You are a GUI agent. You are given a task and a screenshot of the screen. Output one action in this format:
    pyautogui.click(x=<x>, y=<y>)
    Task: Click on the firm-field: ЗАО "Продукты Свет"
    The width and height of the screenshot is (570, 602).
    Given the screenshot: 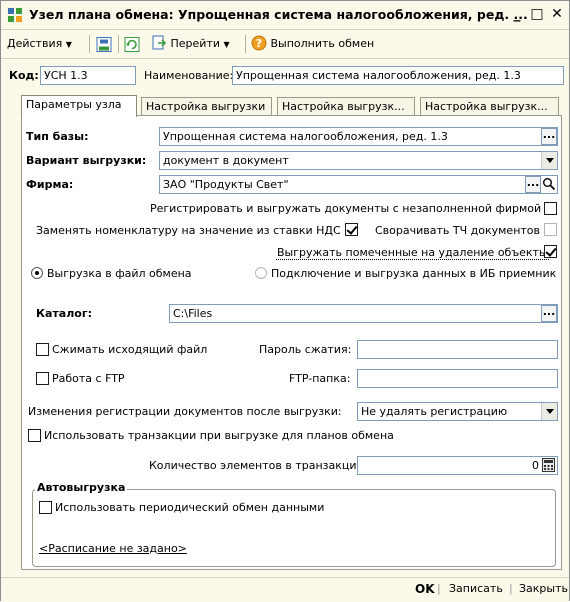 What is the action you would take?
    pyautogui.click(x=358, y=184)
    